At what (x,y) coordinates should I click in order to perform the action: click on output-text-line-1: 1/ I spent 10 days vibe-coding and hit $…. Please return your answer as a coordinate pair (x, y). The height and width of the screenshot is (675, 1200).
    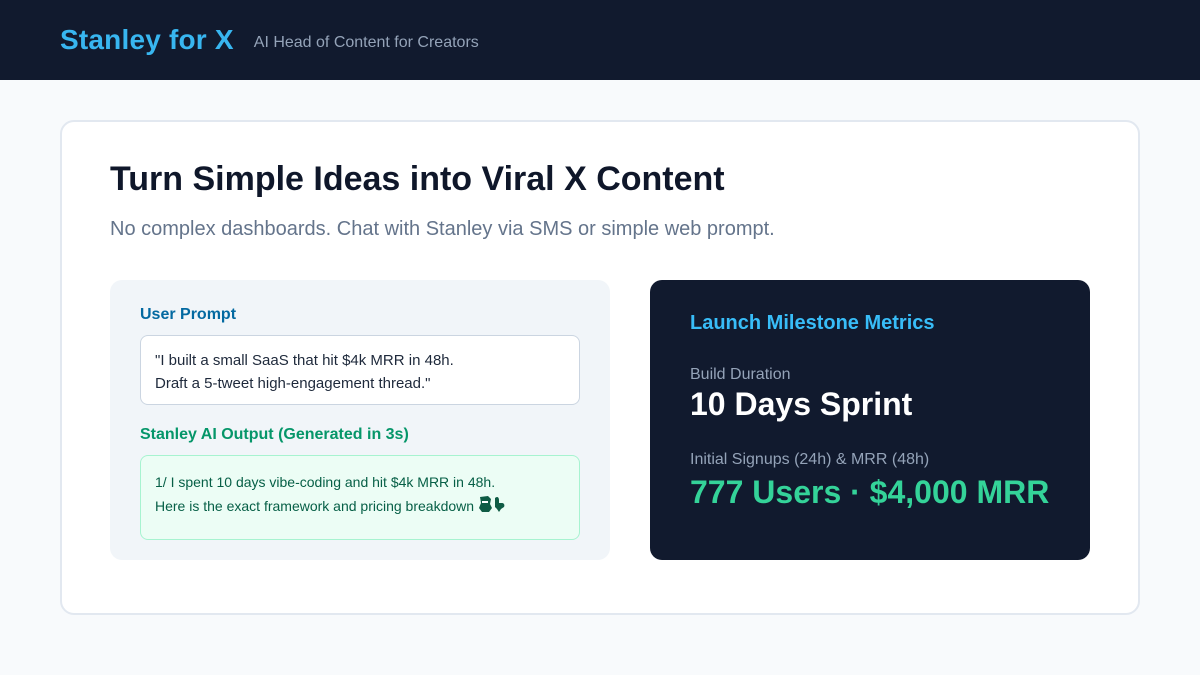
    Looking at the image, I should click on (325, 482).